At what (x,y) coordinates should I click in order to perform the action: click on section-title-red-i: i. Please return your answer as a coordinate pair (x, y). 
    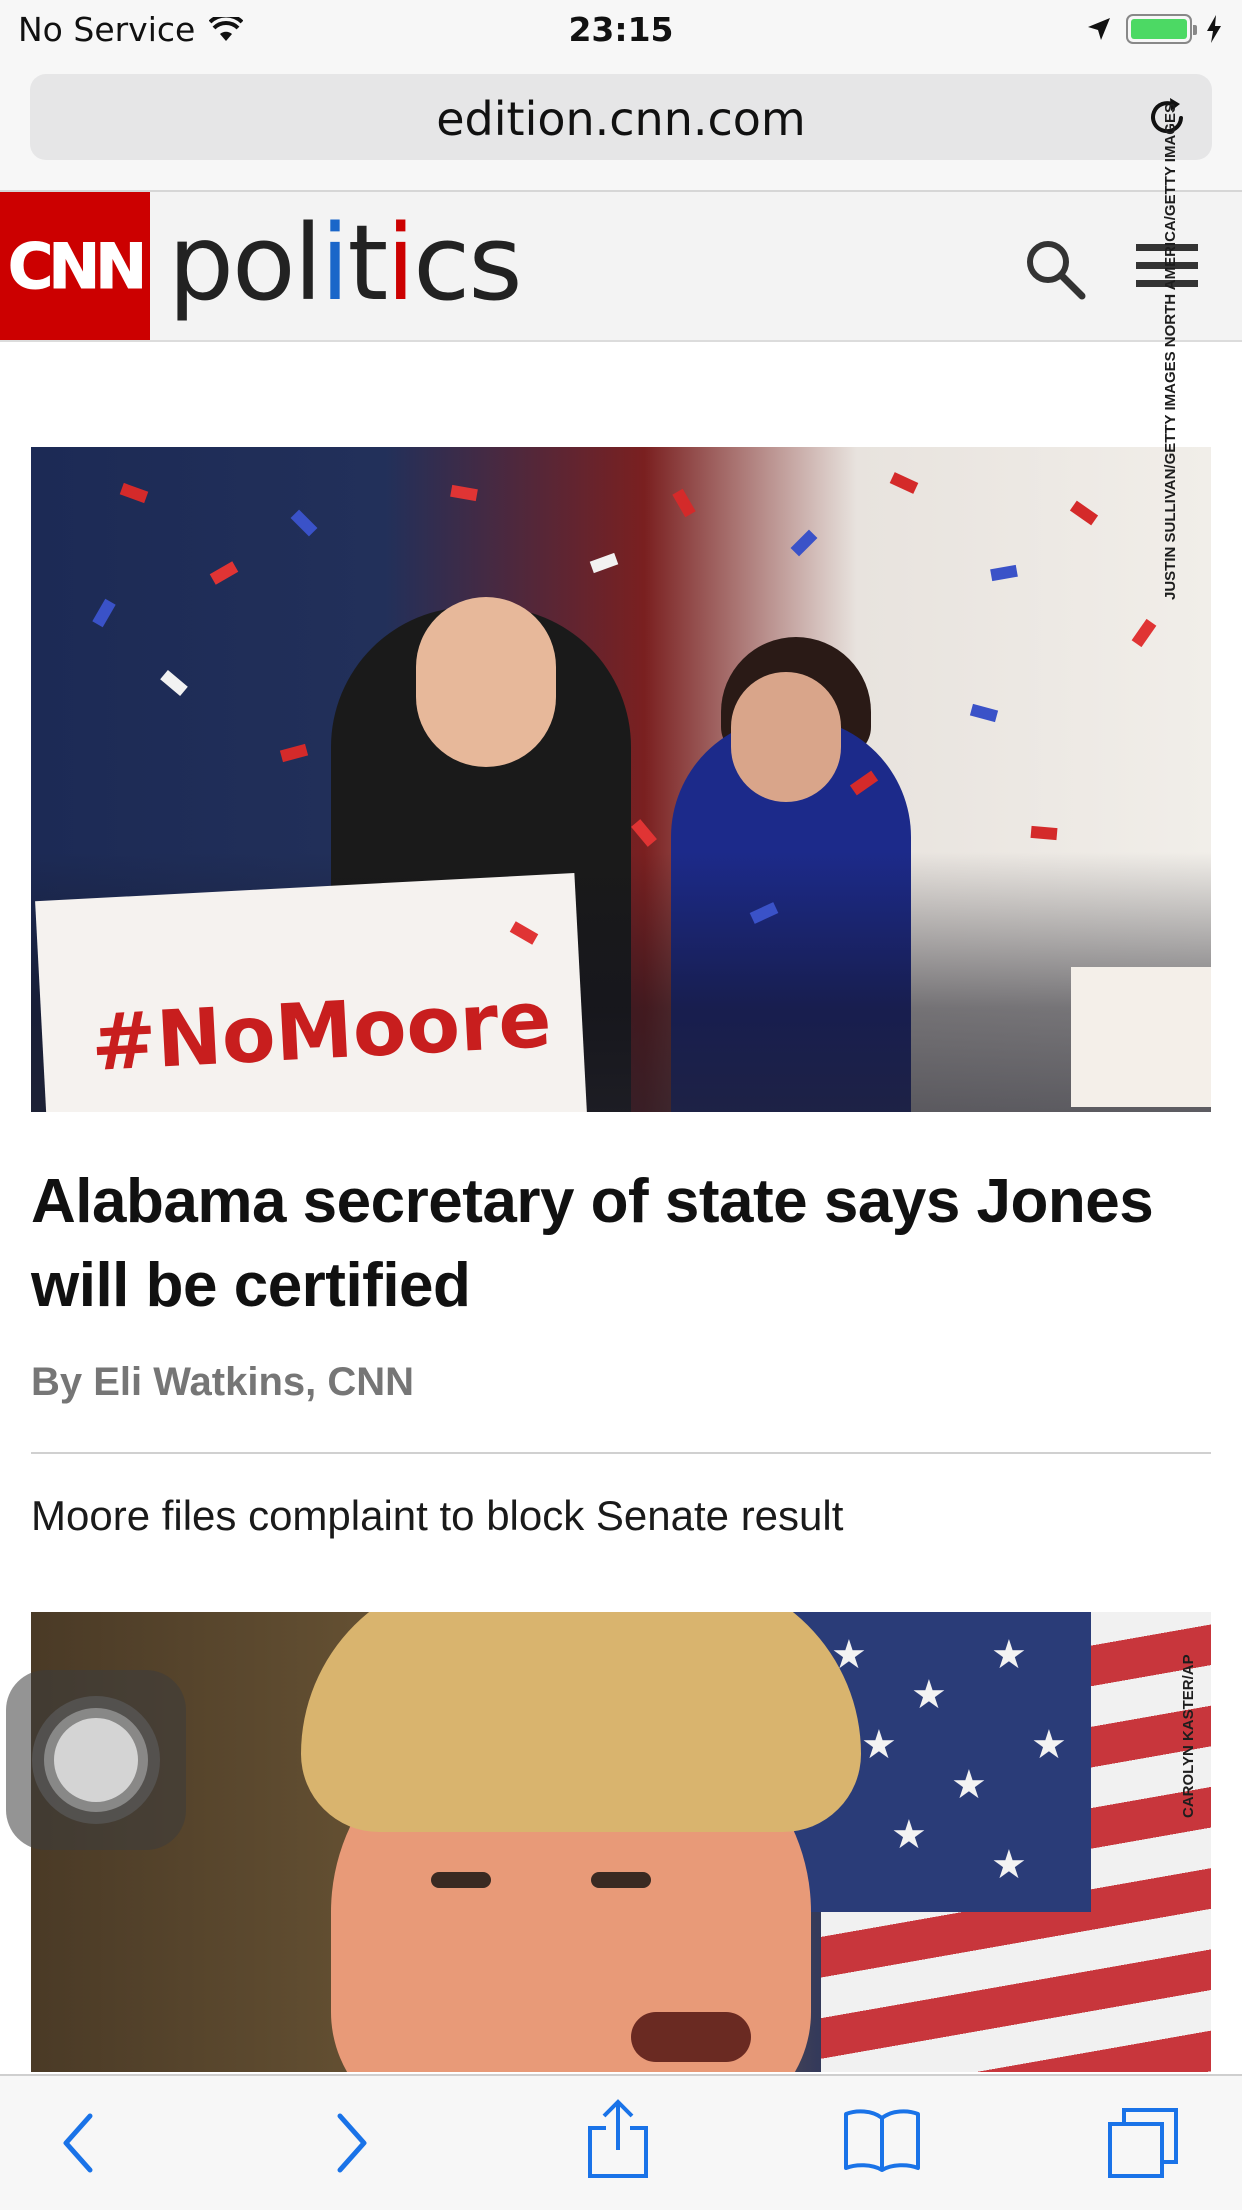
    Looking at the image, I should click on (400, 263).